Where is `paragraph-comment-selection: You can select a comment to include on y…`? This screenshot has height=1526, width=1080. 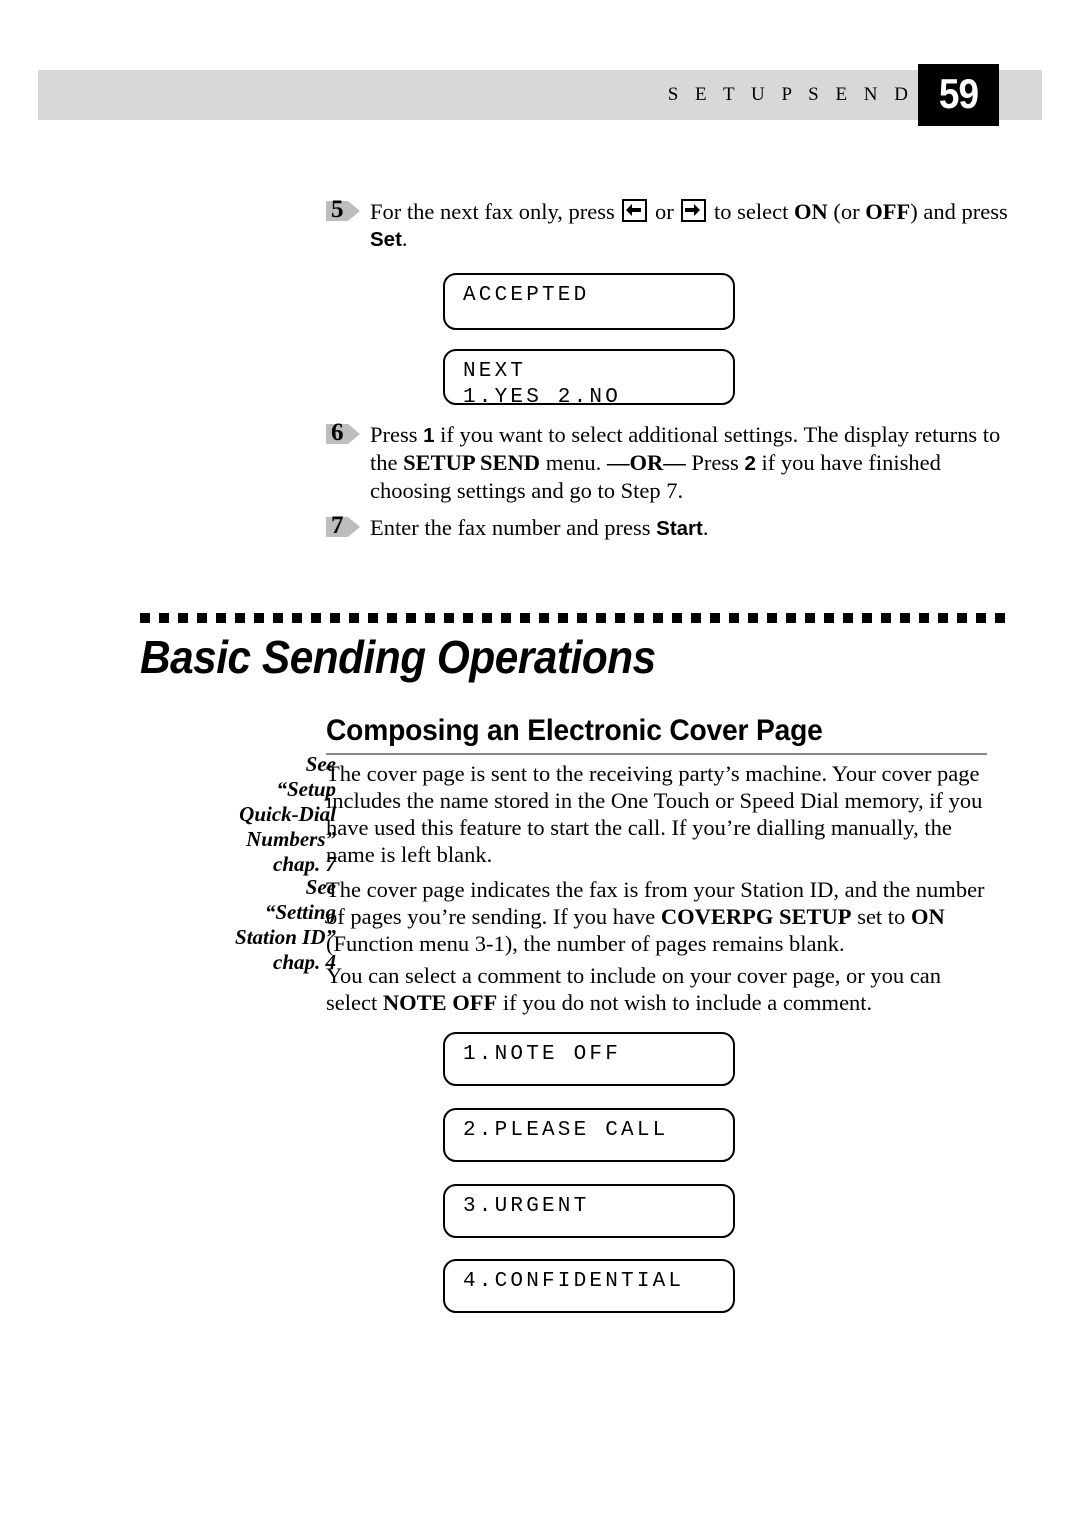 paragraph-comment-selection: You can select a comment to include on y… is located at coordinates (659, 989).